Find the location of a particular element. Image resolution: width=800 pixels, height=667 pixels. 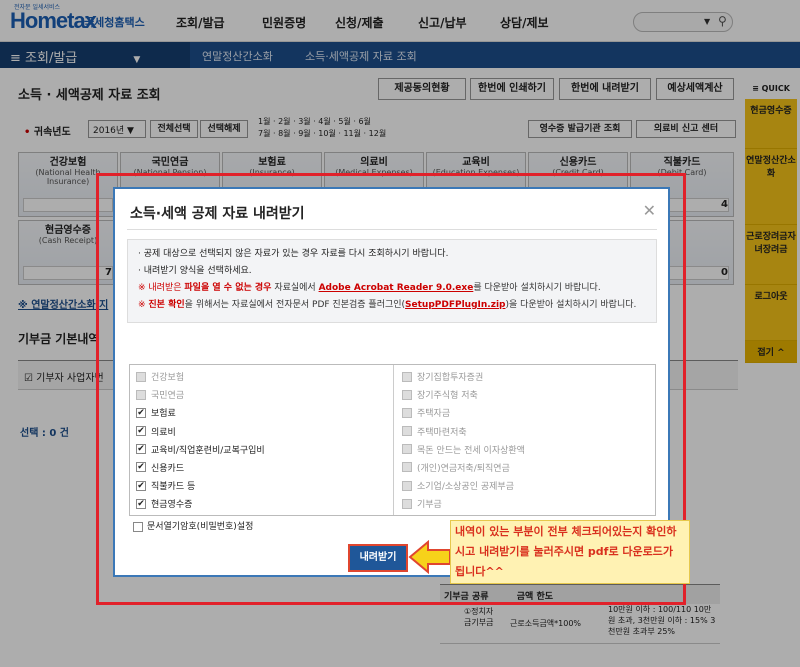

pointer-arrow-icon is located at coordinates (429, 557).